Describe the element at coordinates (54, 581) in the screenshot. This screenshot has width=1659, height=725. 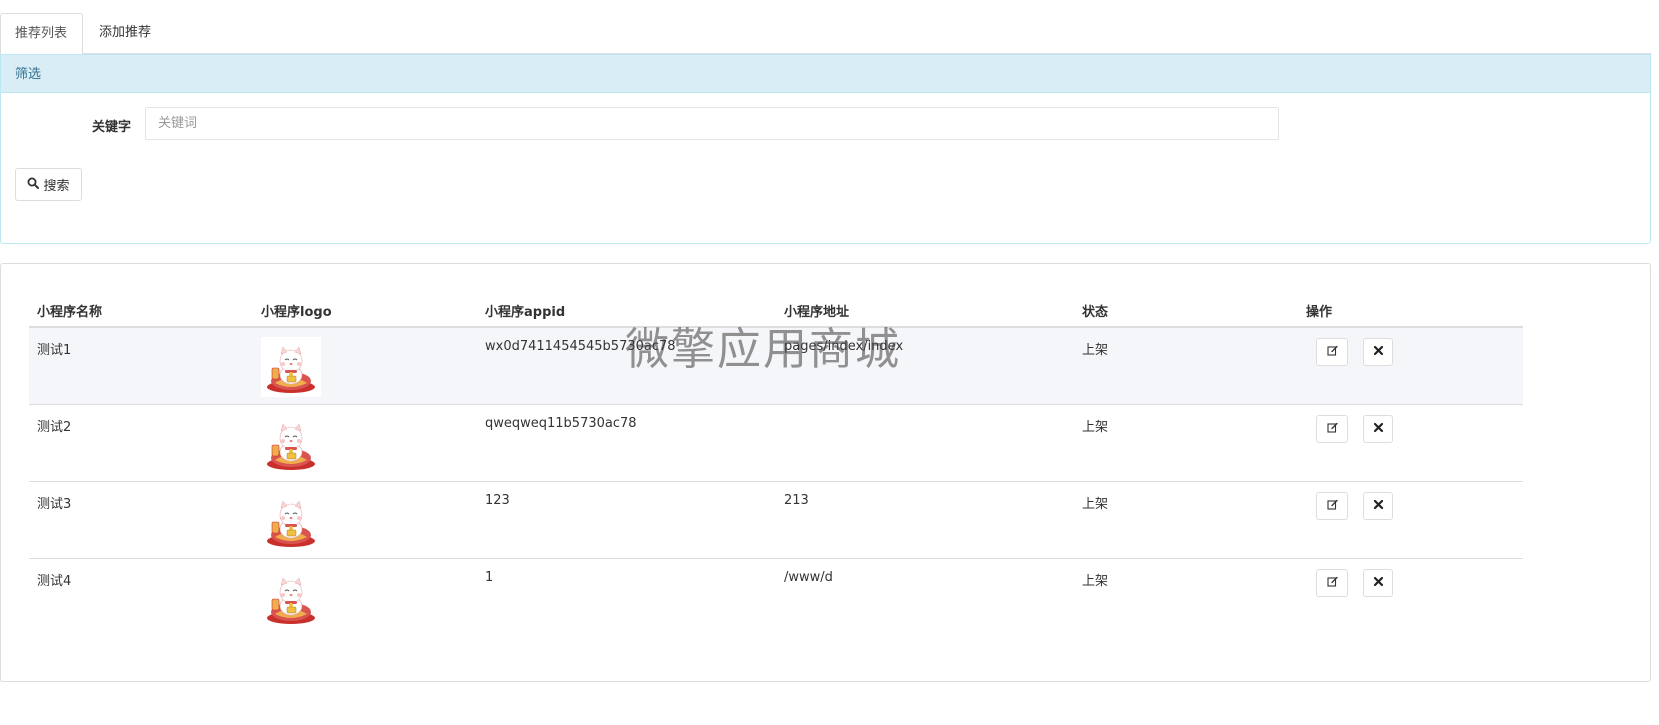
I see `row-name: 测试4` at that location.